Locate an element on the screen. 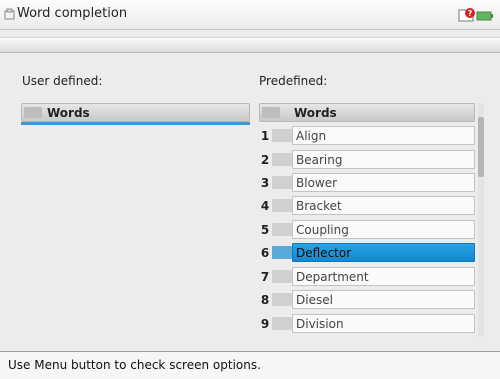 This screenshot has height=379, width=500. predefined-row-5: 5 Coupling is located at coordinates (367, 230).